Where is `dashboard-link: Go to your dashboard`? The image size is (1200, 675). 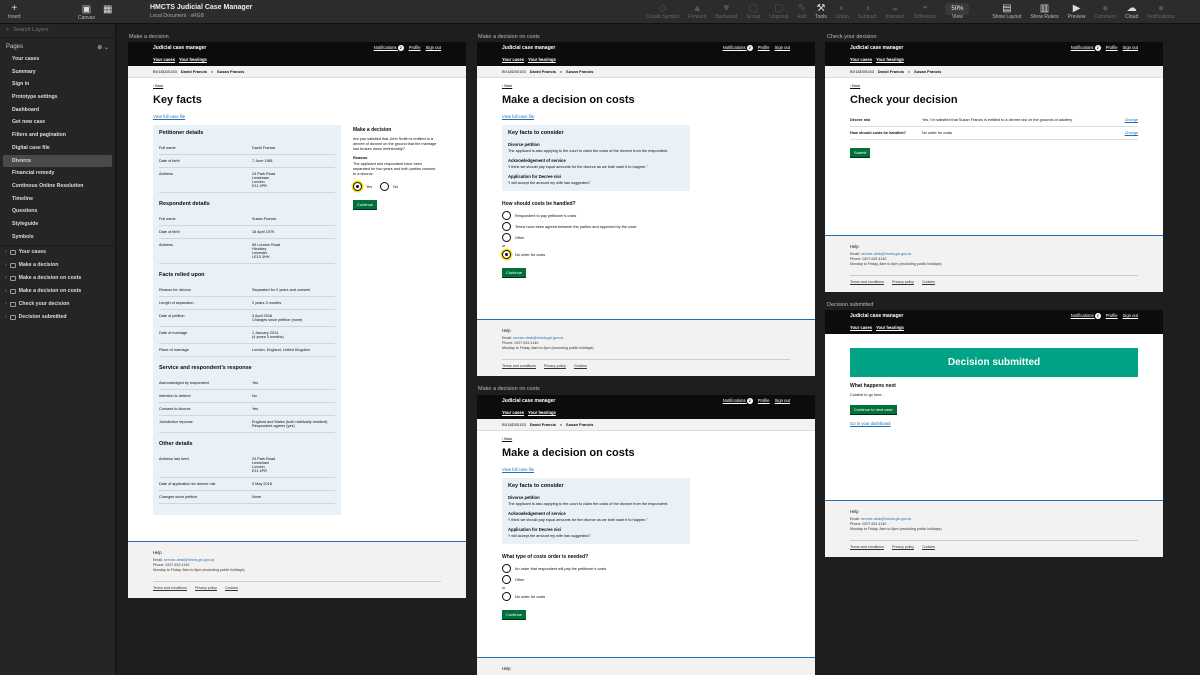 dashboard-link: Go to your dashboard is located at coordinates (994, 423).